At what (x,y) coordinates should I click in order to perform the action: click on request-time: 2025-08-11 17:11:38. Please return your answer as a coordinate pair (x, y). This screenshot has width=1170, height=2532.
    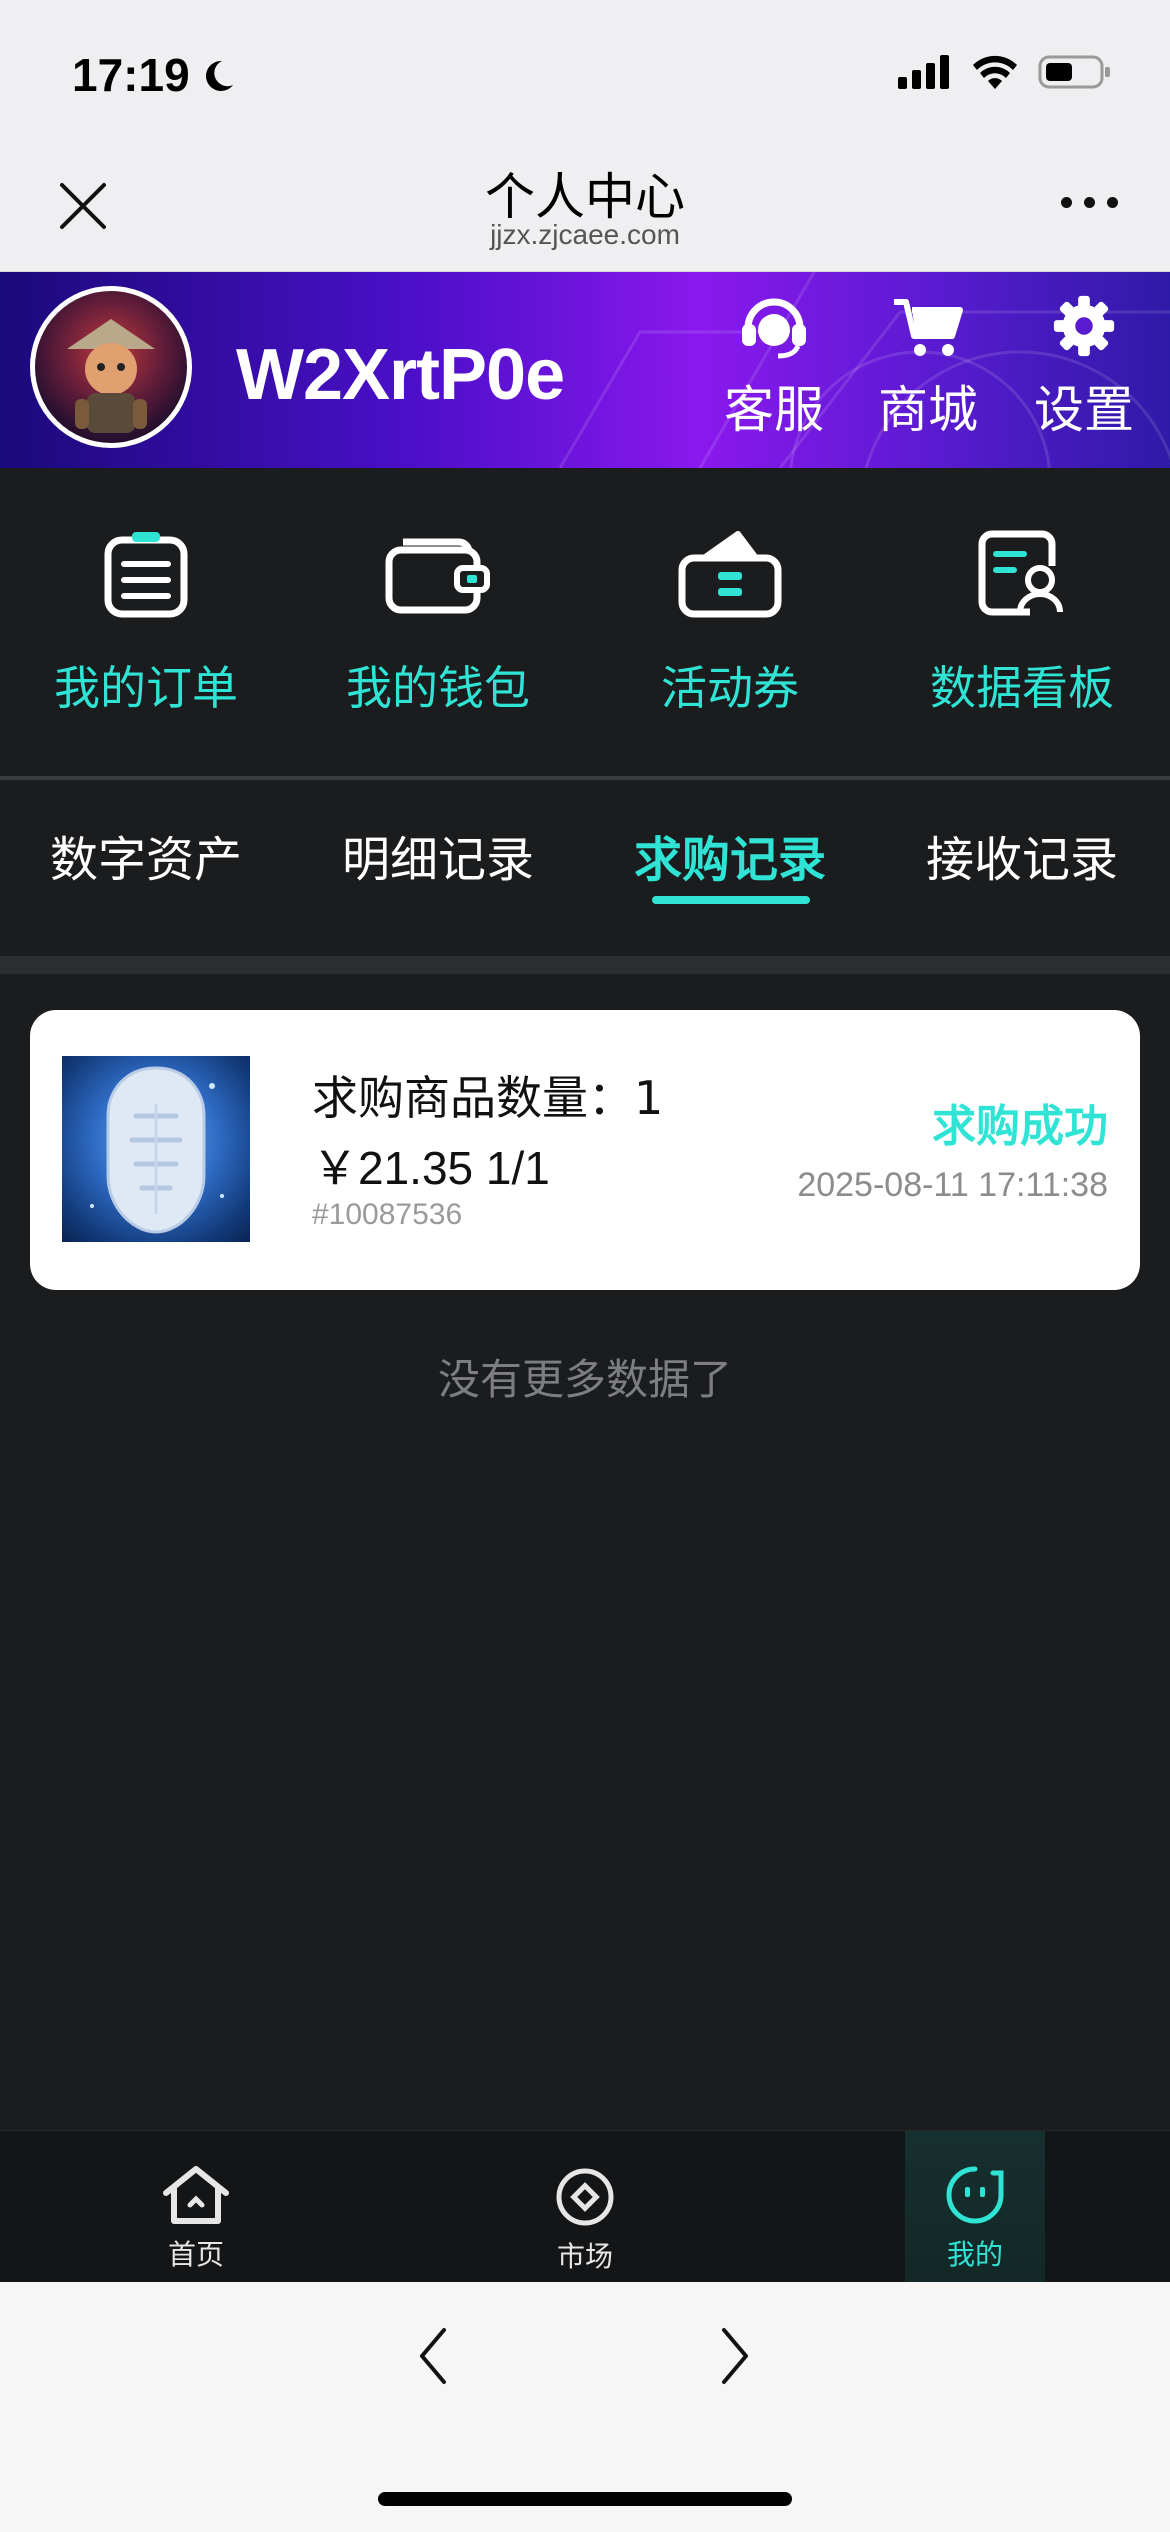
    Looking at the image, I should click on (952, 1185).